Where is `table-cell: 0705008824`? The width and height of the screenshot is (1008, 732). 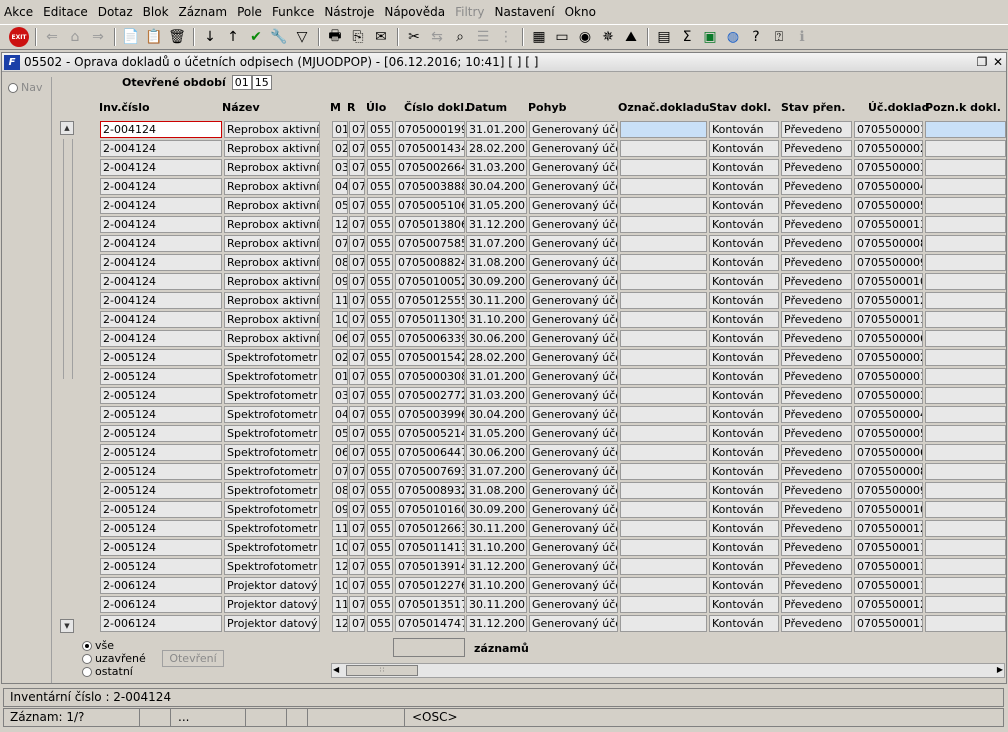 table-cell: 0705008824 is located at coordinates (430, 262).